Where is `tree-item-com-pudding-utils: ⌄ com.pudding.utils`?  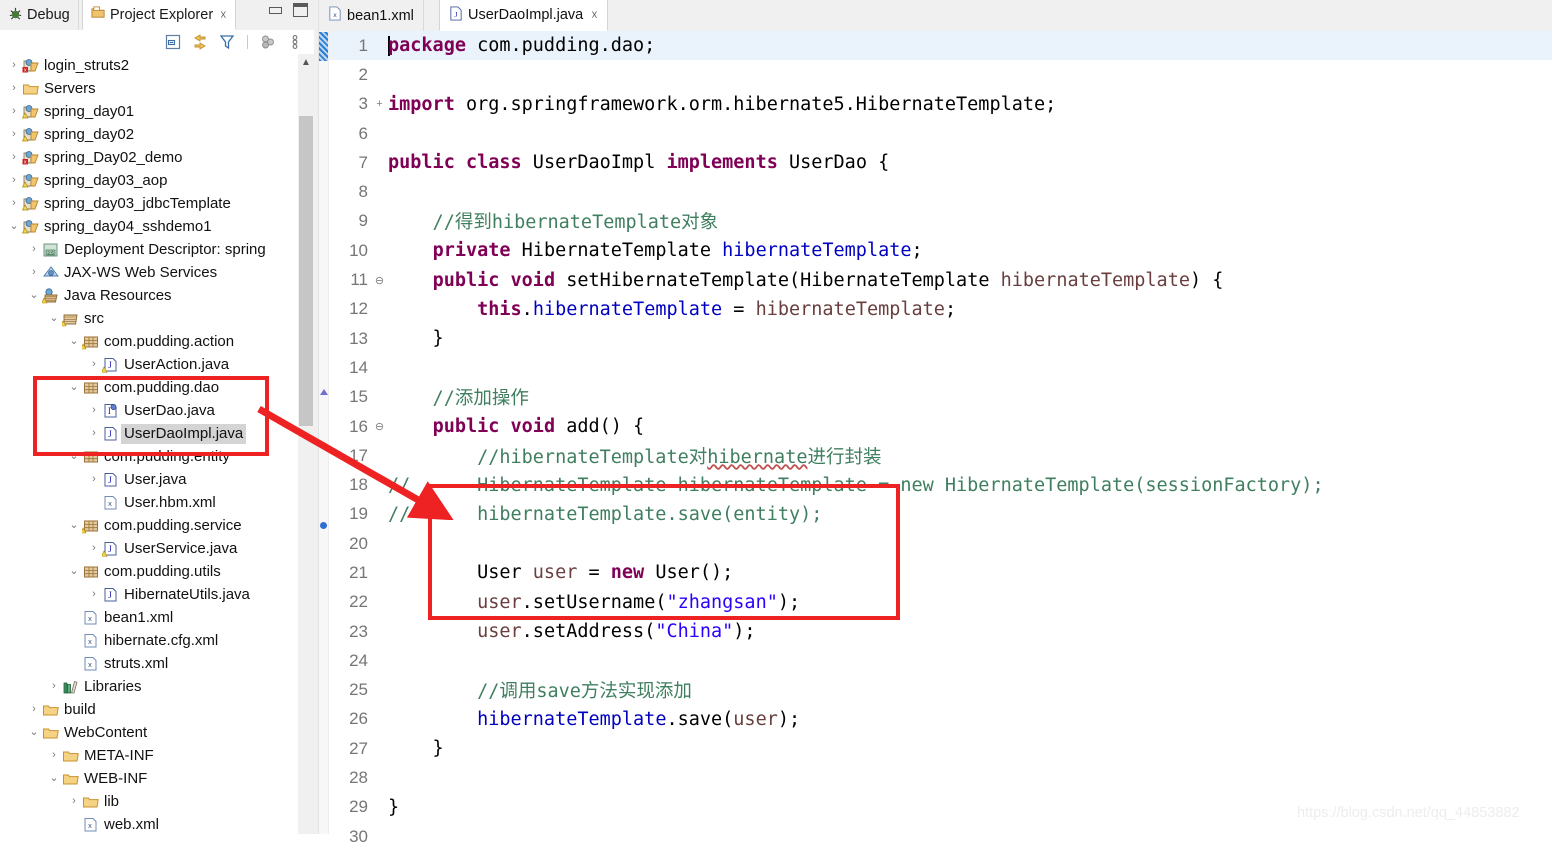 tree-item-com-pudding-utils: ⌄ com.pudding.utils is located at coordinates (149, 571).